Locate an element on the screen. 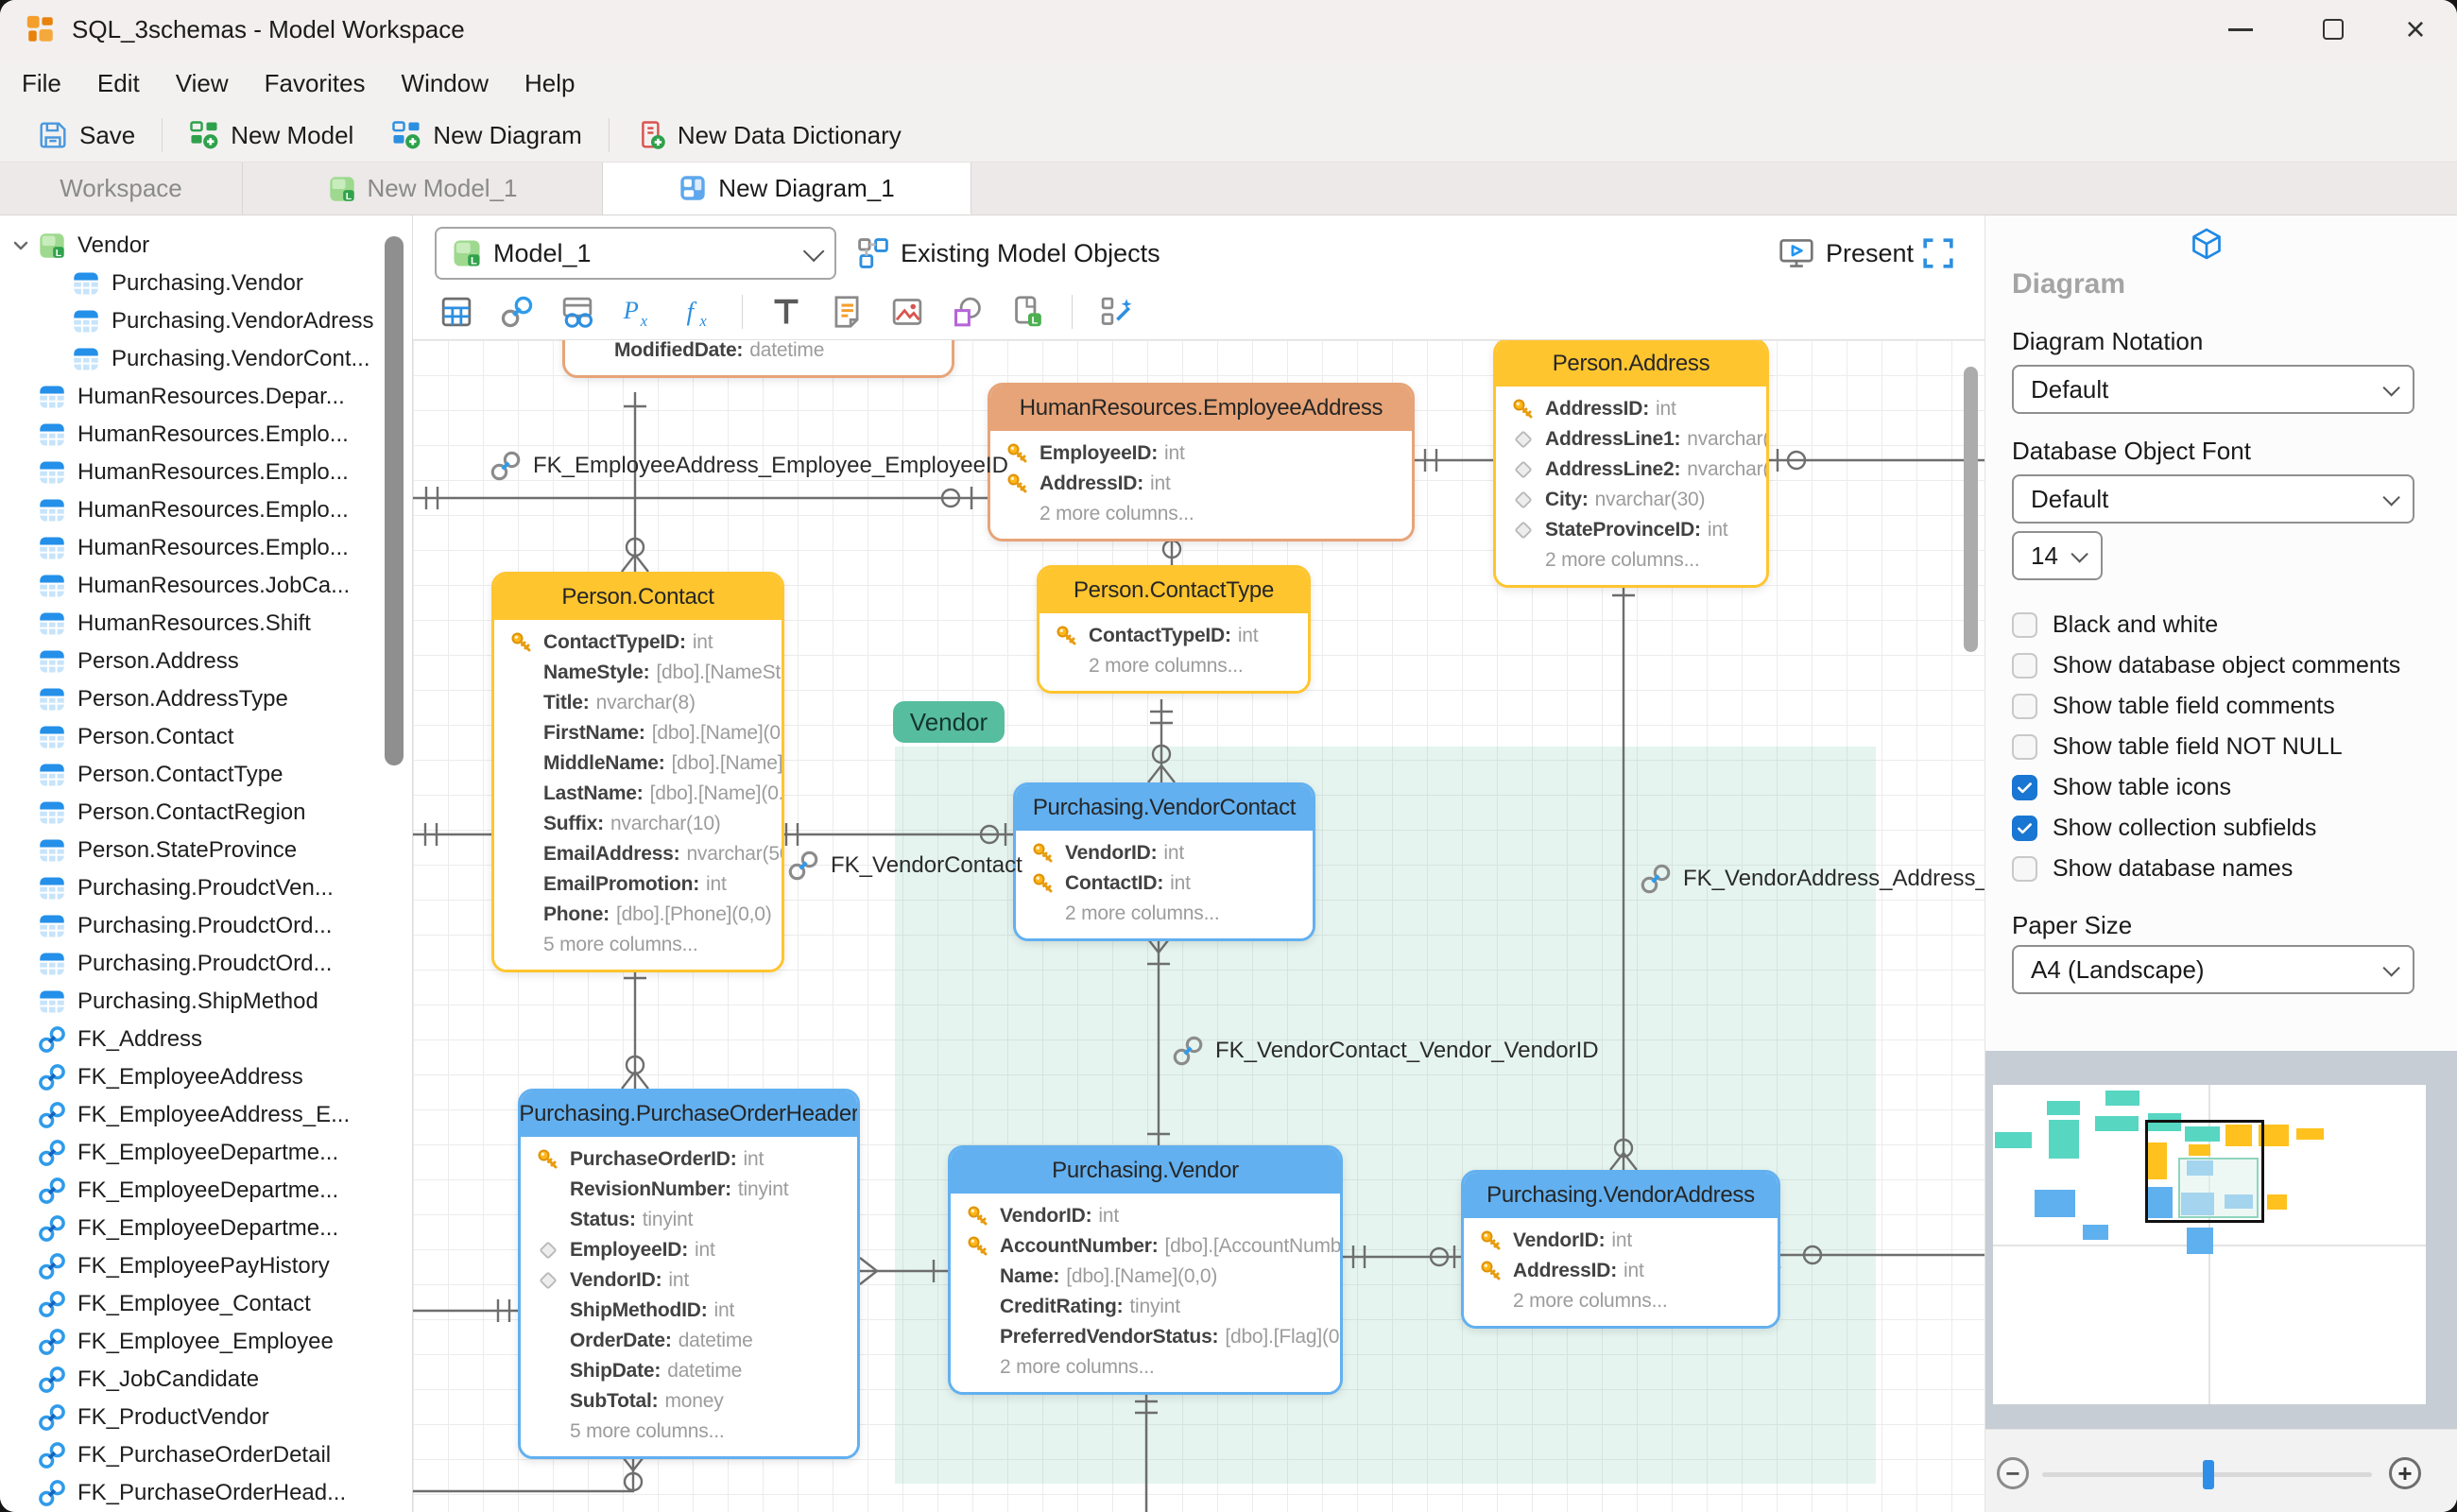 The height and width of the screenshot is (1512, 2457). new-text-tool-icon is located at coordinates (786, 312).